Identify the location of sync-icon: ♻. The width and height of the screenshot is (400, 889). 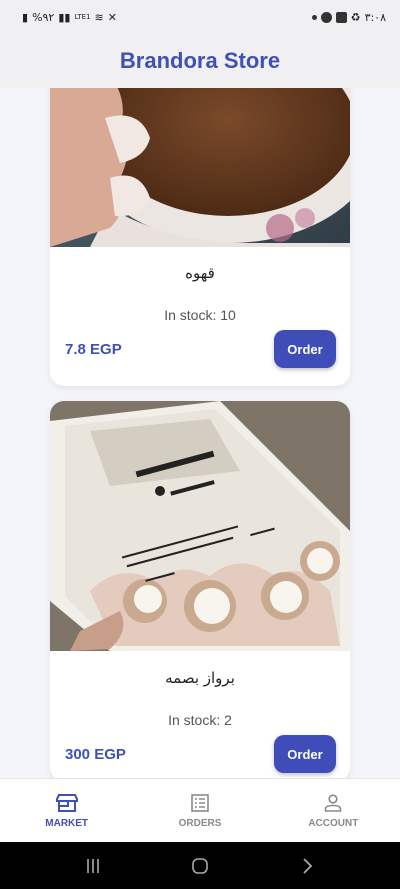
(355, 17).